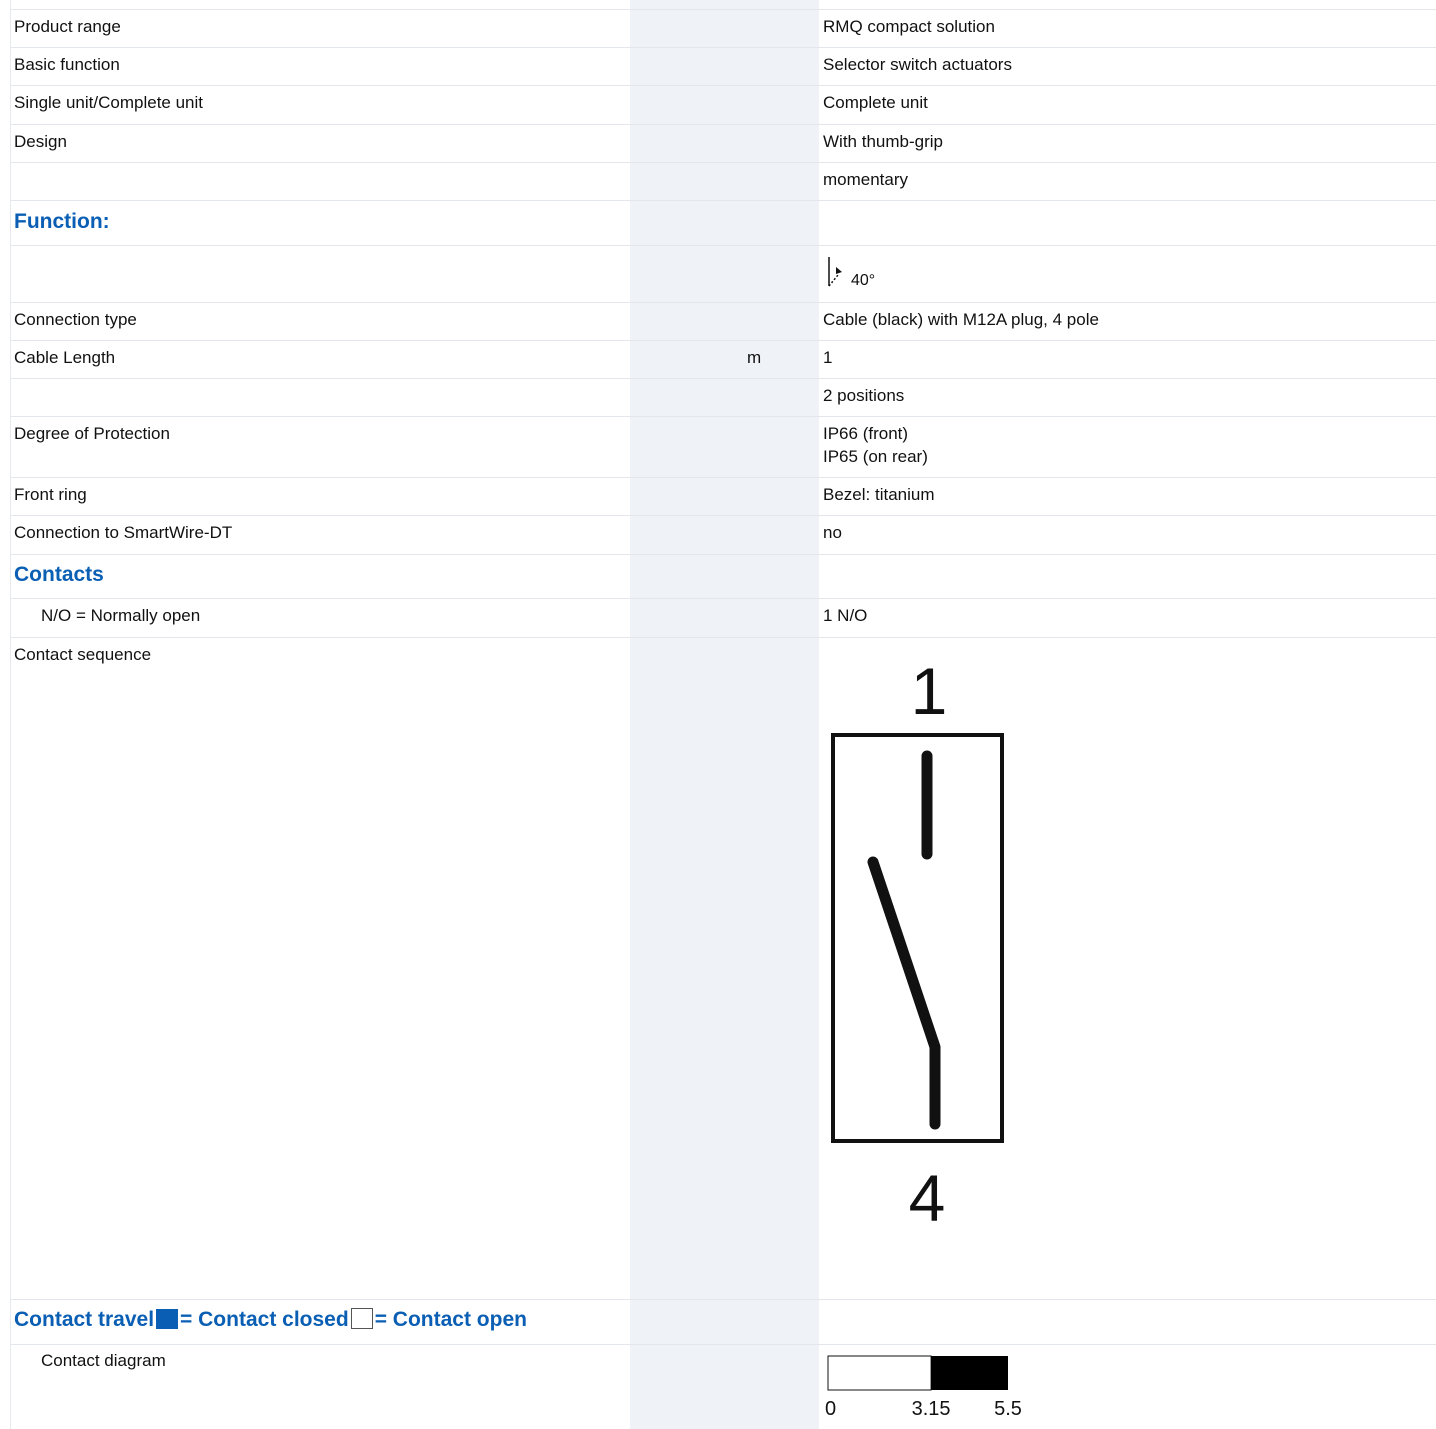 The image size is (1436, 1429). I want to click on row-label: Degree of Protection, so click(92, 433).